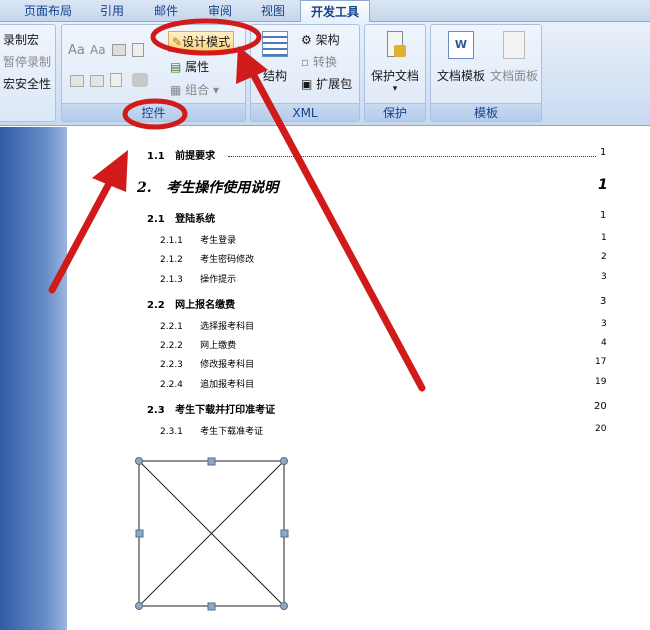 This screenshot has width=650, height=630. What do you see at coordinates (212, 534) in the screenshot?
I see `image-placeholder-control` at bounding box center [212, 534].